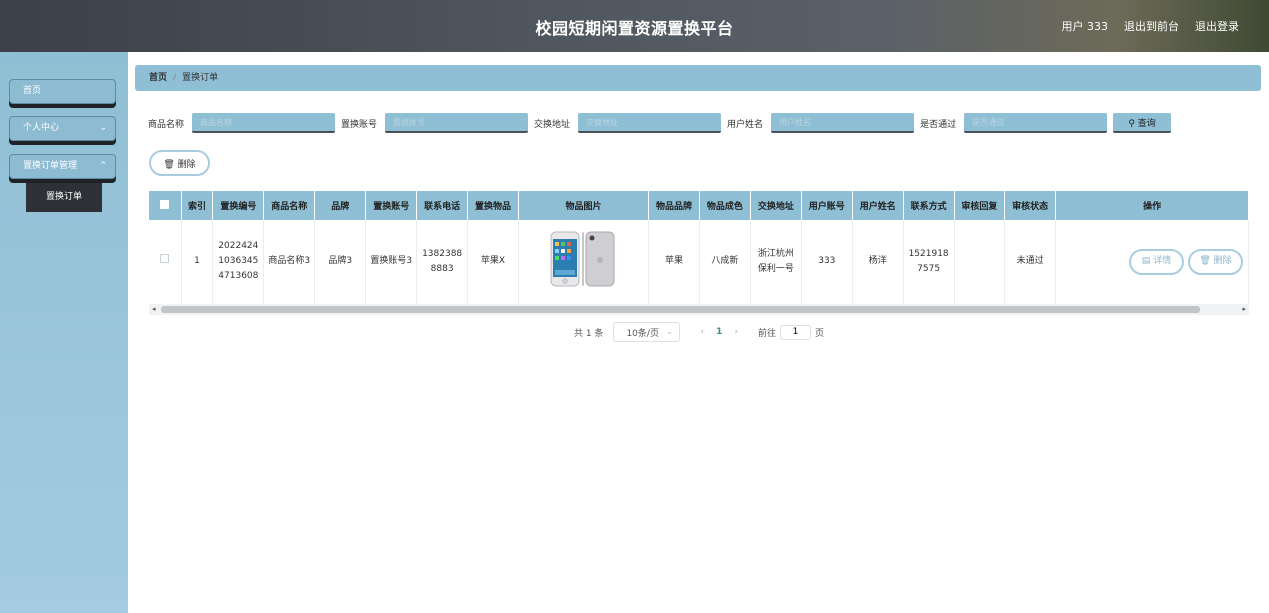 This screenshot has width=1269, height=613. I want to click on cell-swap-item: 苹果X, so click(493, 262).